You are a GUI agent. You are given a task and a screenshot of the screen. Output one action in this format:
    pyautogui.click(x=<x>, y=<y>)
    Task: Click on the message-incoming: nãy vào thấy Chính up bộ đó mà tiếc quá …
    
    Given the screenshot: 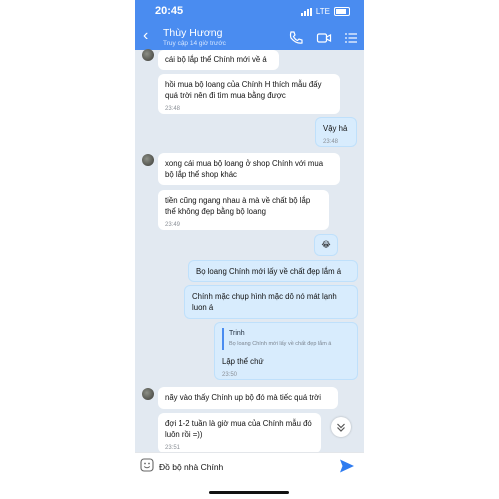 What is the action you would take?
    pyautogui.click(x=248, y=398)
    